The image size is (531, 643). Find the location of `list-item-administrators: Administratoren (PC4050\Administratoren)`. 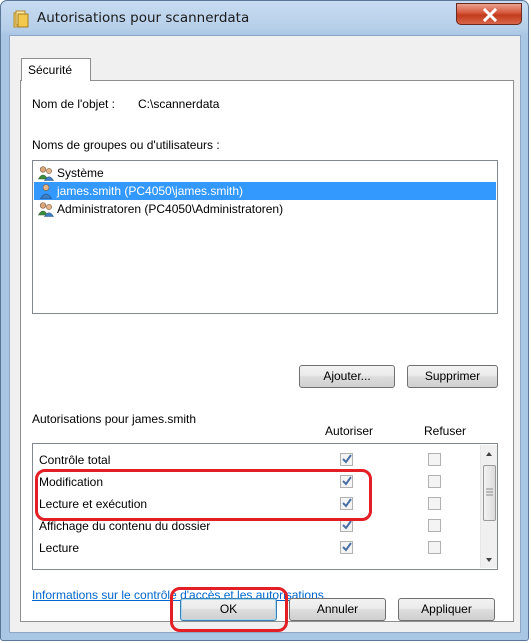

list-item-administrators: Administratoren (PC4050\Administratoren) is located at coordinates (265, 209).